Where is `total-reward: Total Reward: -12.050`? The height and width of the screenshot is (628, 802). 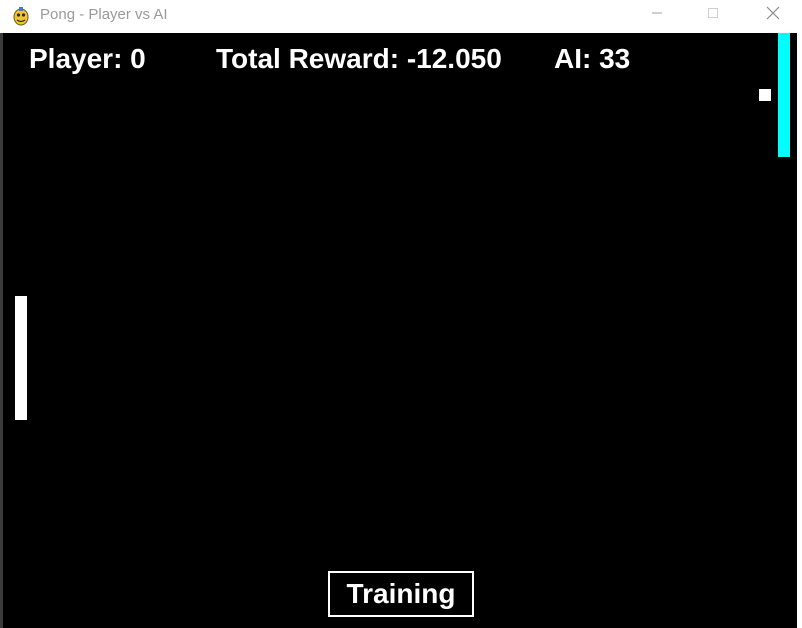 total-reward: Total Reward: -12.050 is located at coordinates (359, 58).